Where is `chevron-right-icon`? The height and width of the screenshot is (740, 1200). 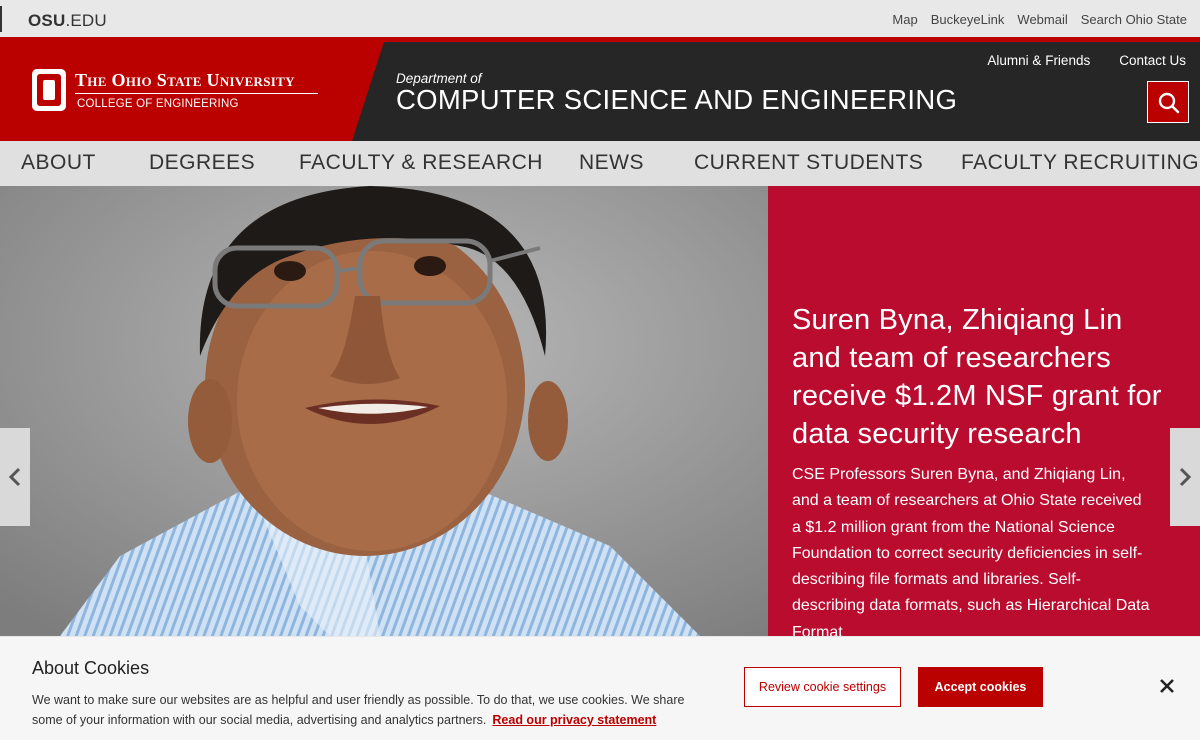 chevron-right-icon is located at coordinates (1185, 477).